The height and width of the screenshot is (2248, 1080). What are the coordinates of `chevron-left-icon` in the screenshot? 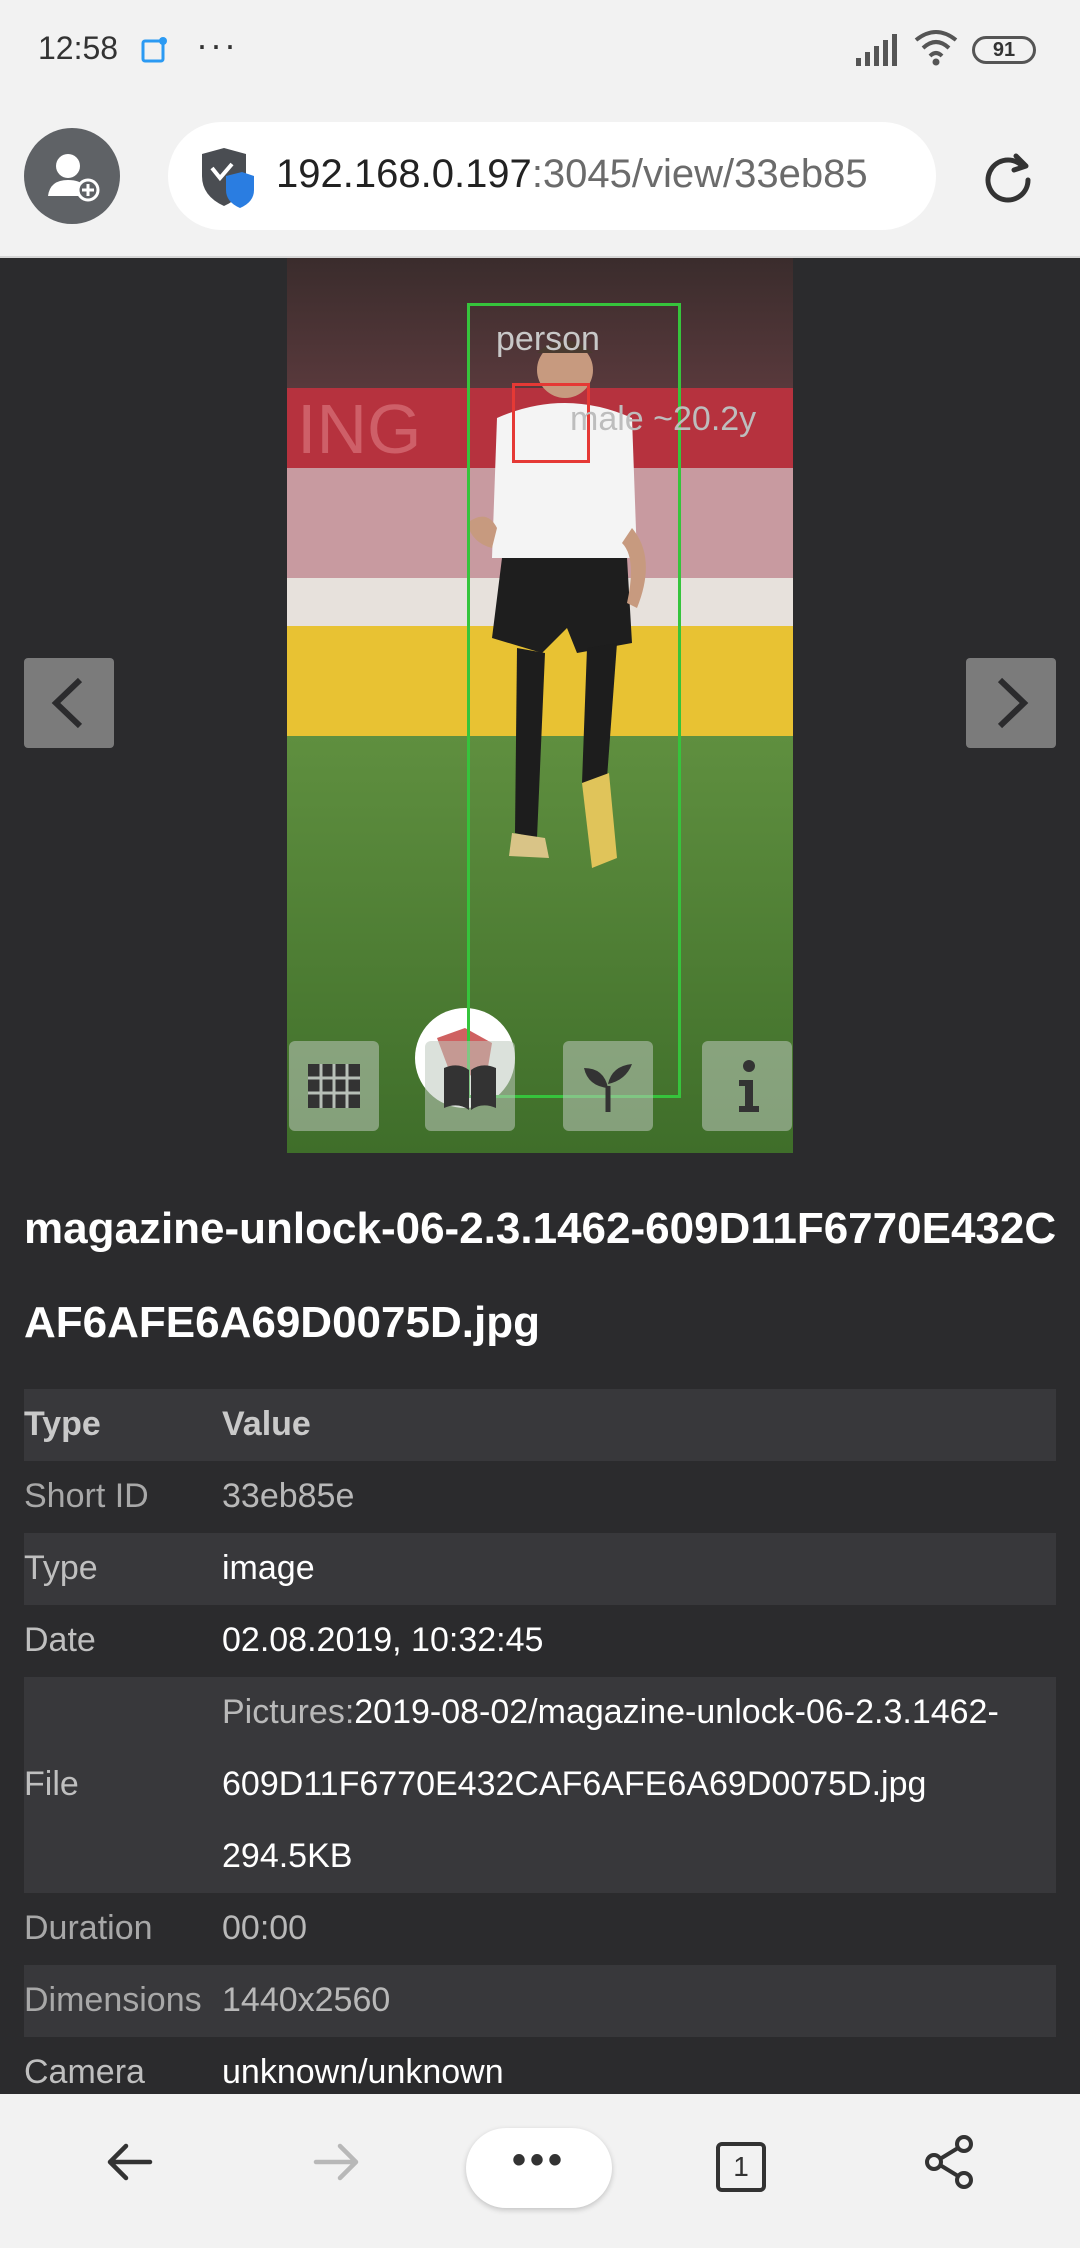 It's located at (67, 703).